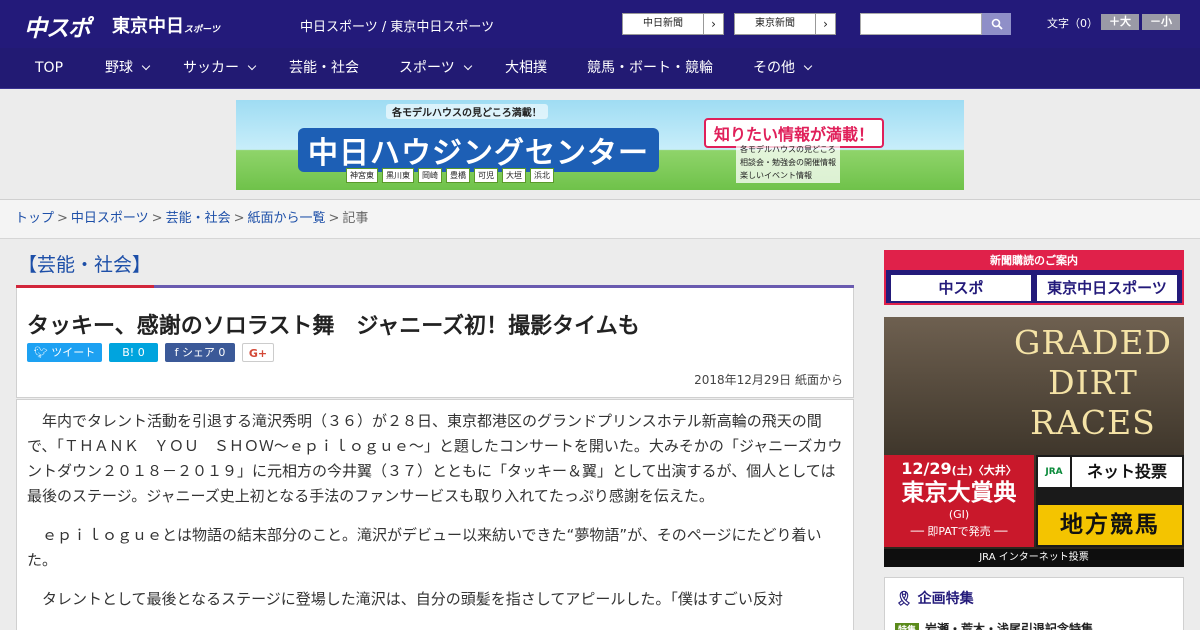 The image size is (1200, 630). What do you see at coordinates (514, 175) in the screenshot?
I see `banner-town: 大垣` at bounding box center [514, 175].